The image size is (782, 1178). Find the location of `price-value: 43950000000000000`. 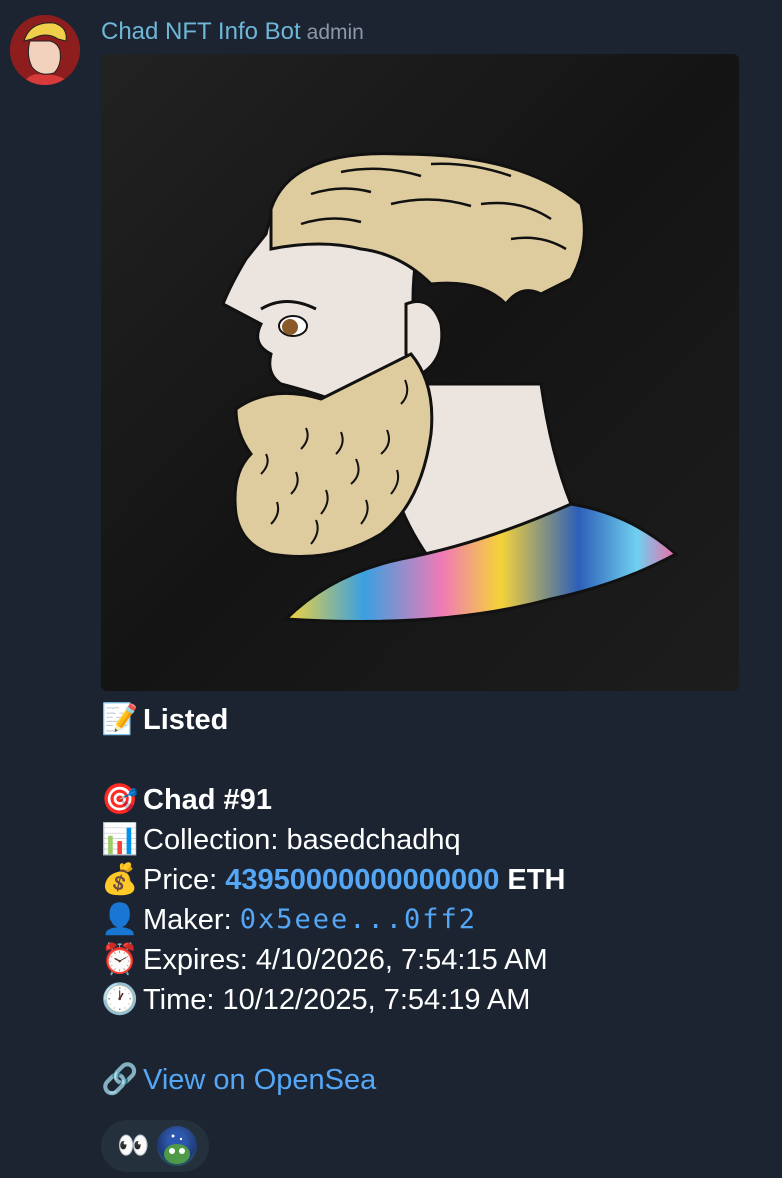

price-value: 43950000000000000 is located at coordinates (362, 880).